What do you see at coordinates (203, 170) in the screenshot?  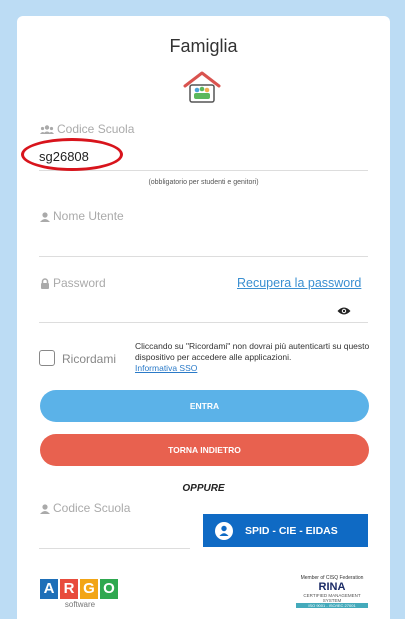 I see `school-code-underline` at bounding box center [203, 170].